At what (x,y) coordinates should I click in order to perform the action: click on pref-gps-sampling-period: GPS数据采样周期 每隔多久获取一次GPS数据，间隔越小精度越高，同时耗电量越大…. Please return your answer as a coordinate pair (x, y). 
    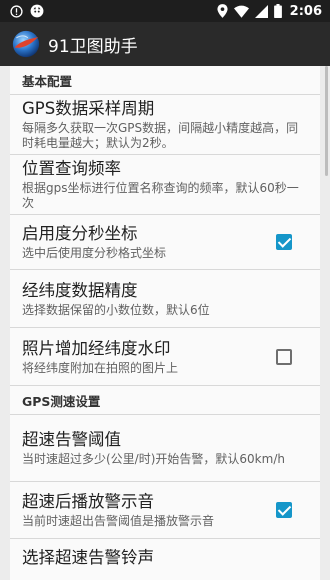
    Looking at the image, I should click on (165, 125).